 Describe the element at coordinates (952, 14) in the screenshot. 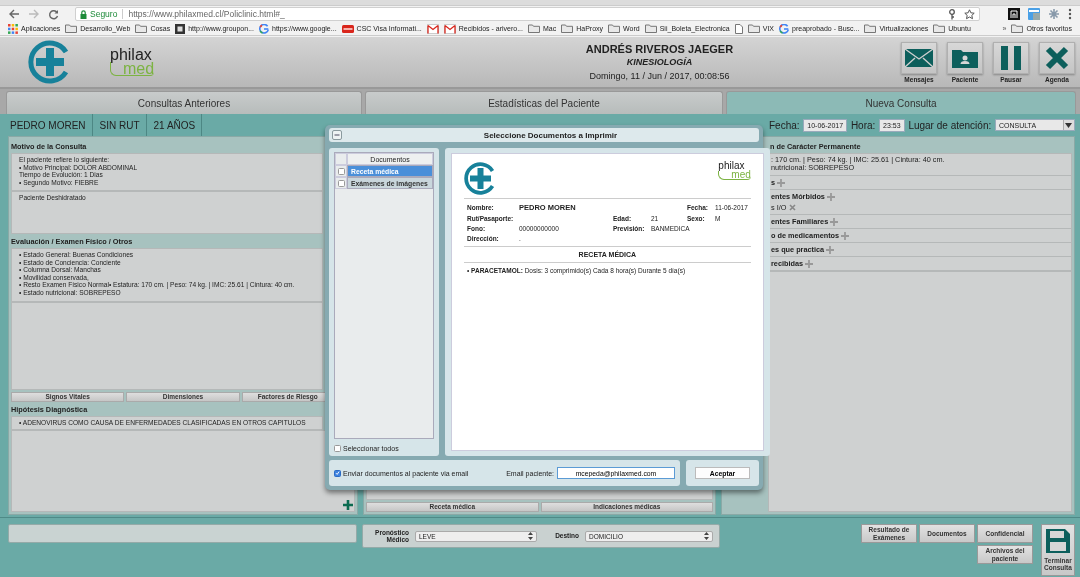

I see `key-icon` at that location.